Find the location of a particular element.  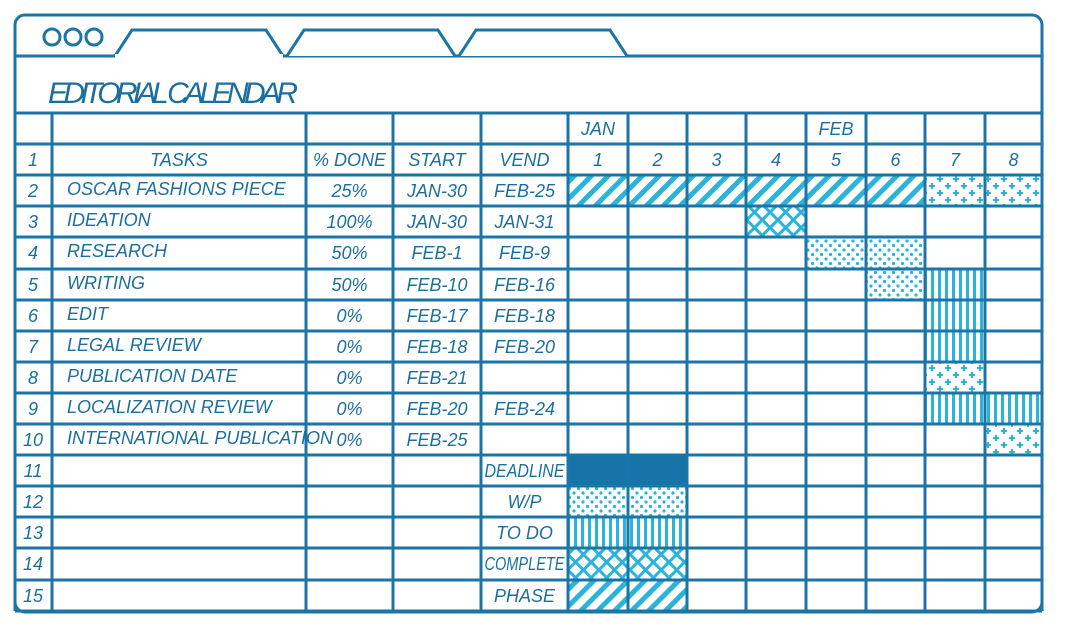

row-number: 10 is located at coordinates (33, 440).